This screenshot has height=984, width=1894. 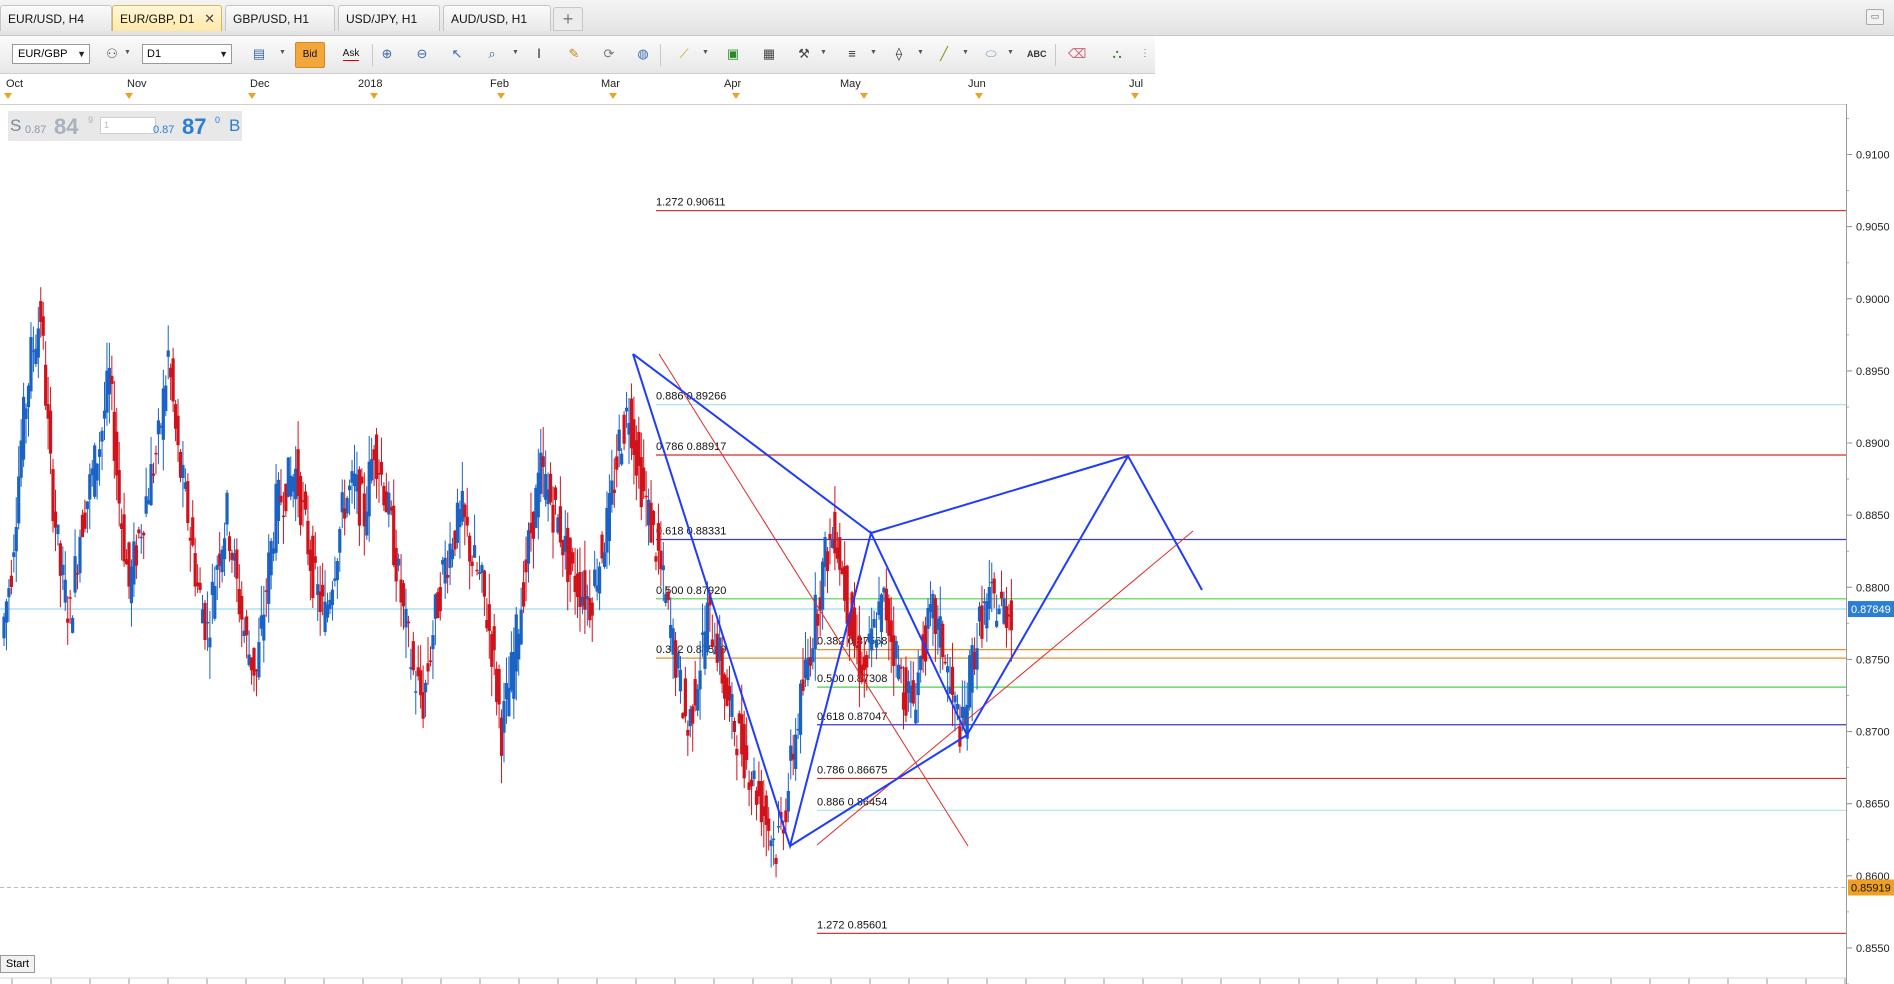 I want to click on tab-eur-gbp-d1: EUR/GBP, D1 ✕, so click(x=167, y=18).